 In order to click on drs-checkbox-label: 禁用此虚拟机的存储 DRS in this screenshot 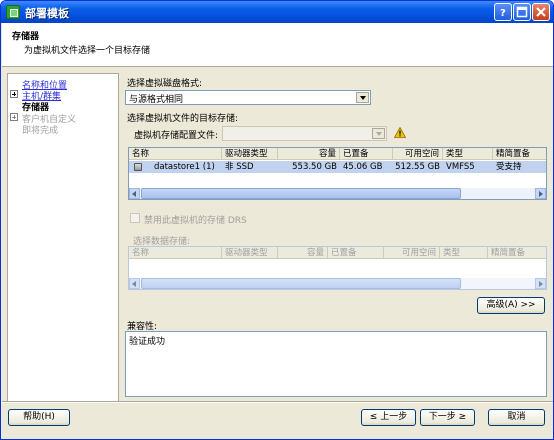, I will do `click(195, 221)`.